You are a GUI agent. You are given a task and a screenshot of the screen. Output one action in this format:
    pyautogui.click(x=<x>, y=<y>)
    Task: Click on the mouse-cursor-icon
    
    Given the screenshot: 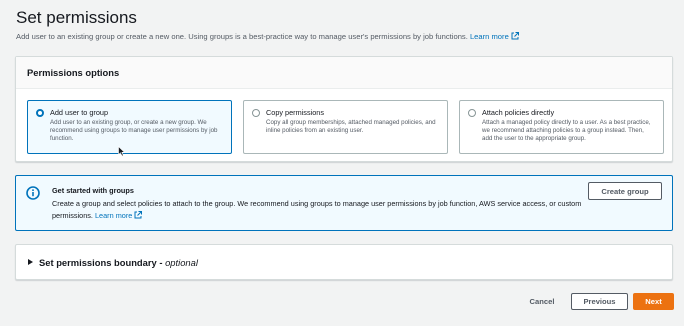 What is the action you would take?
    pyautogui.click(x=122, y=151)
    